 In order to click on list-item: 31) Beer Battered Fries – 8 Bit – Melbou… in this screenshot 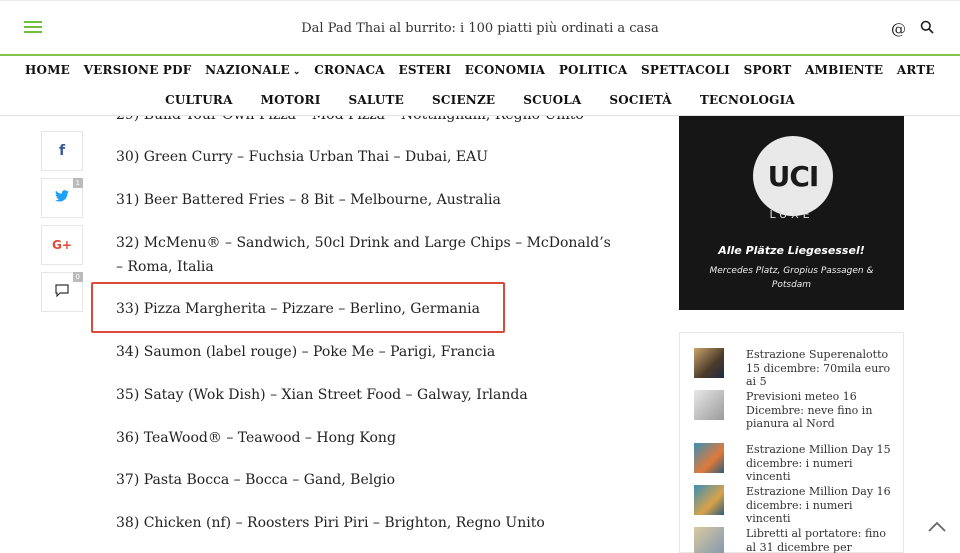, I will do `click(308, 200)`.